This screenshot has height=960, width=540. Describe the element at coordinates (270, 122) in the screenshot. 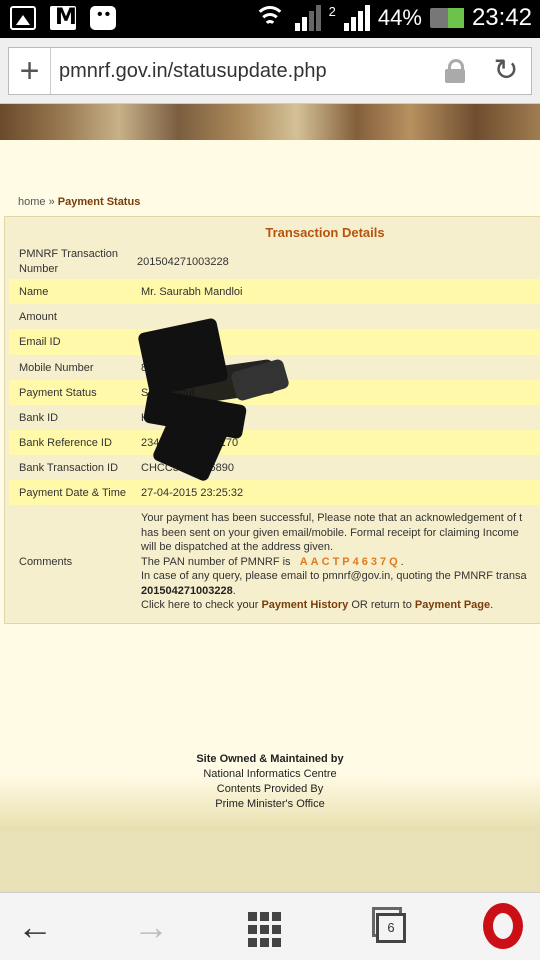

I see `header-banner-image` at that location.